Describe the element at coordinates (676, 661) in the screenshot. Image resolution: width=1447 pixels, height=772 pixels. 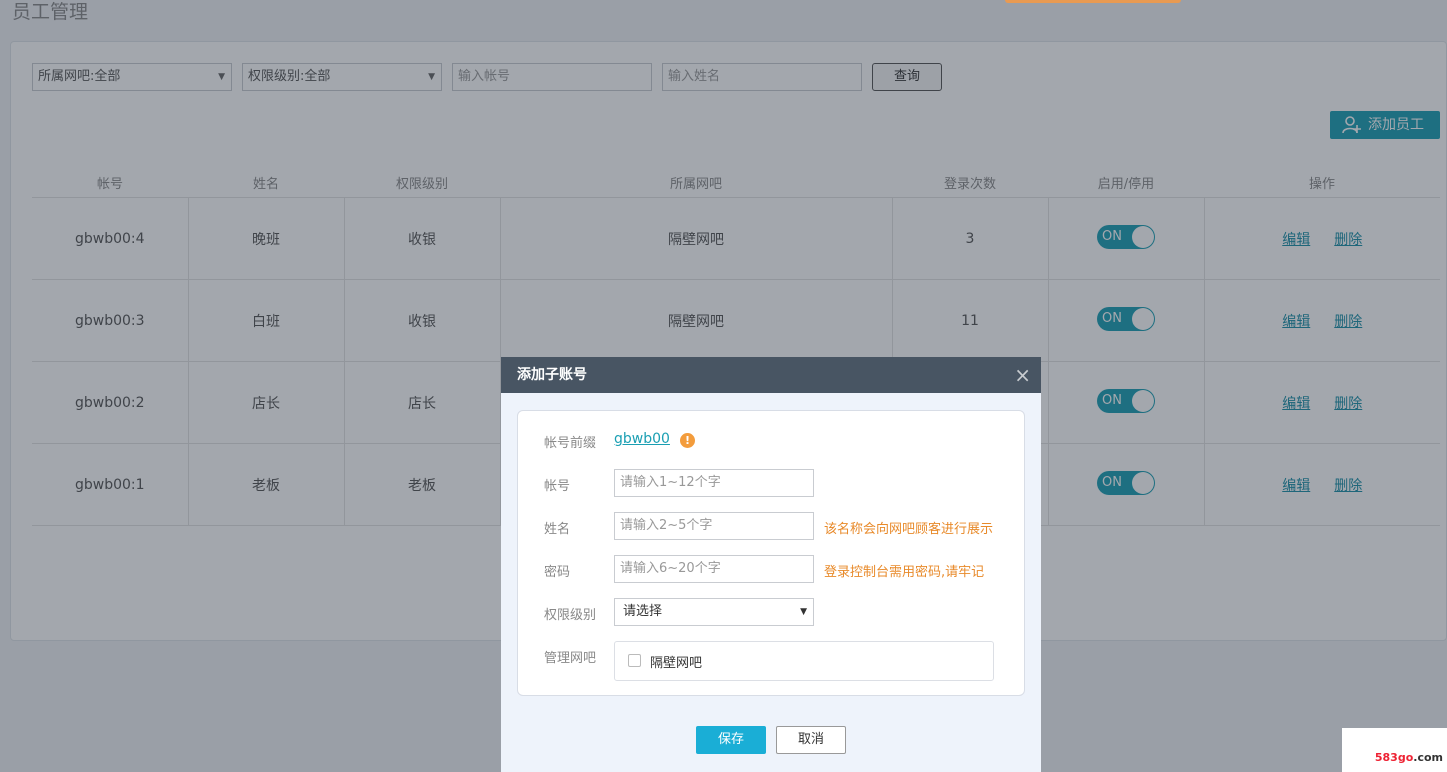
I see `cafe-checkbox-label: 隔壁网吧` at that location.